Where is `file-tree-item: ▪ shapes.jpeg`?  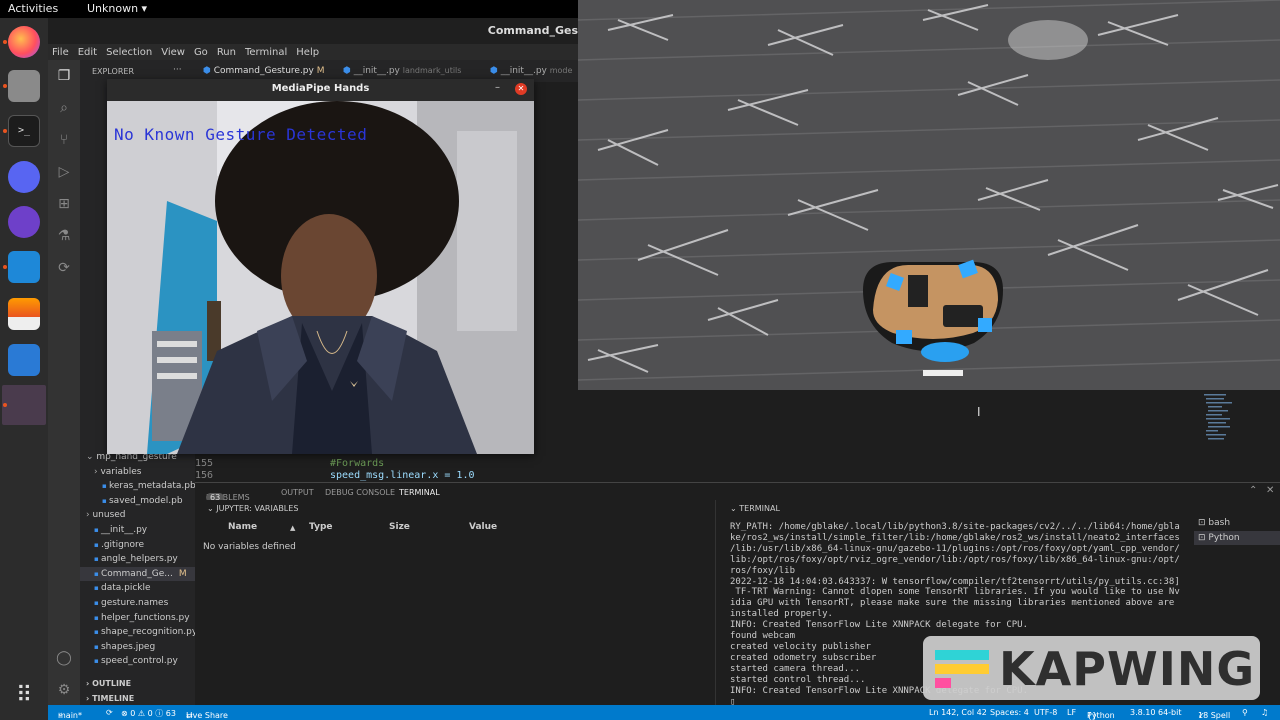 file-tree-item: ▪ shapes.jpeg is located at coordinates (137, 647).